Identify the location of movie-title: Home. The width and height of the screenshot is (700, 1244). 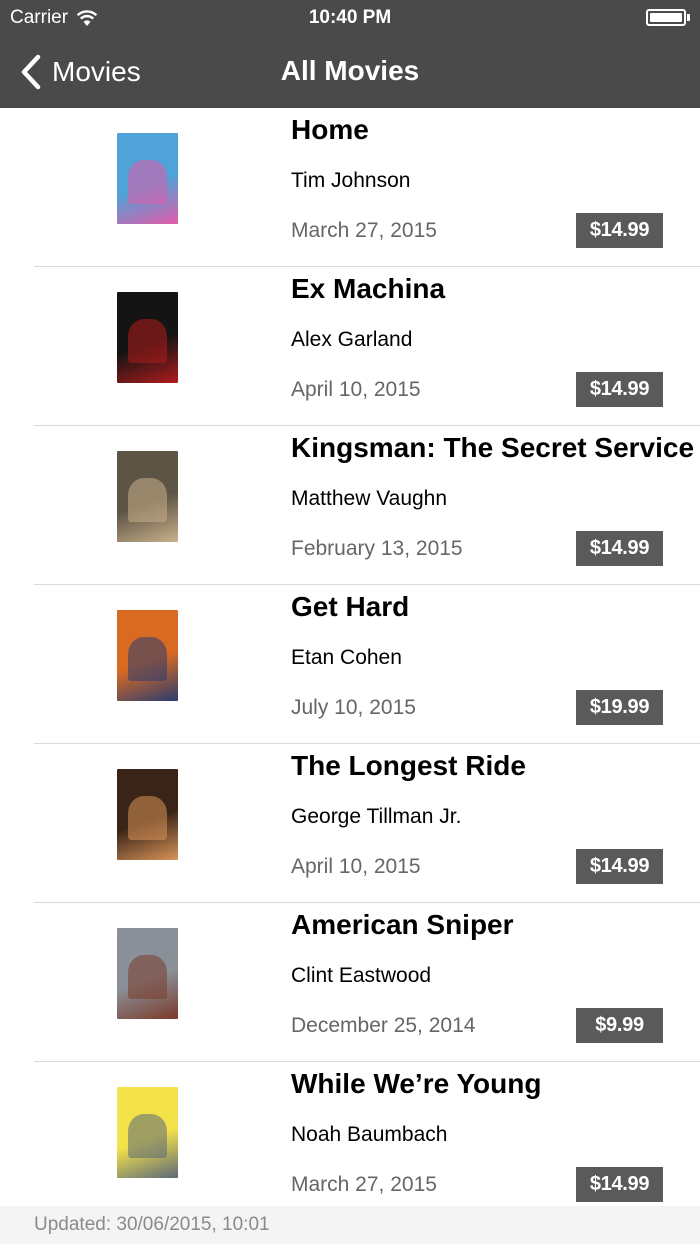
(330, 129).